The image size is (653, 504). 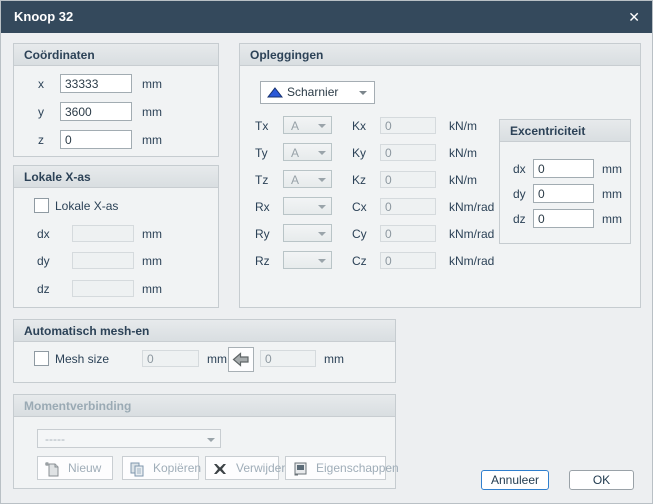 What do you see at coordinates (326, 17) in the screenshot?
I see `titlebar: Knoop 32 ✕` at bounding box center [326, 17].